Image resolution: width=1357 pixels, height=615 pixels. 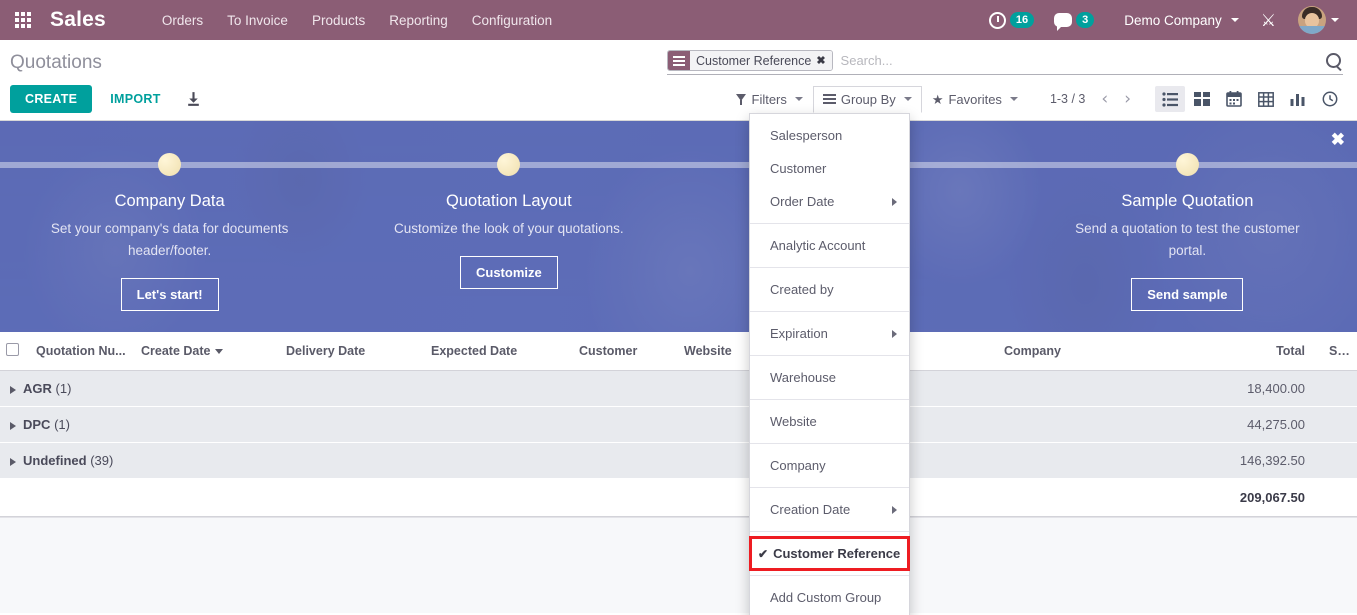 I want to click on funnel-icon, so click(x=741, y=99).